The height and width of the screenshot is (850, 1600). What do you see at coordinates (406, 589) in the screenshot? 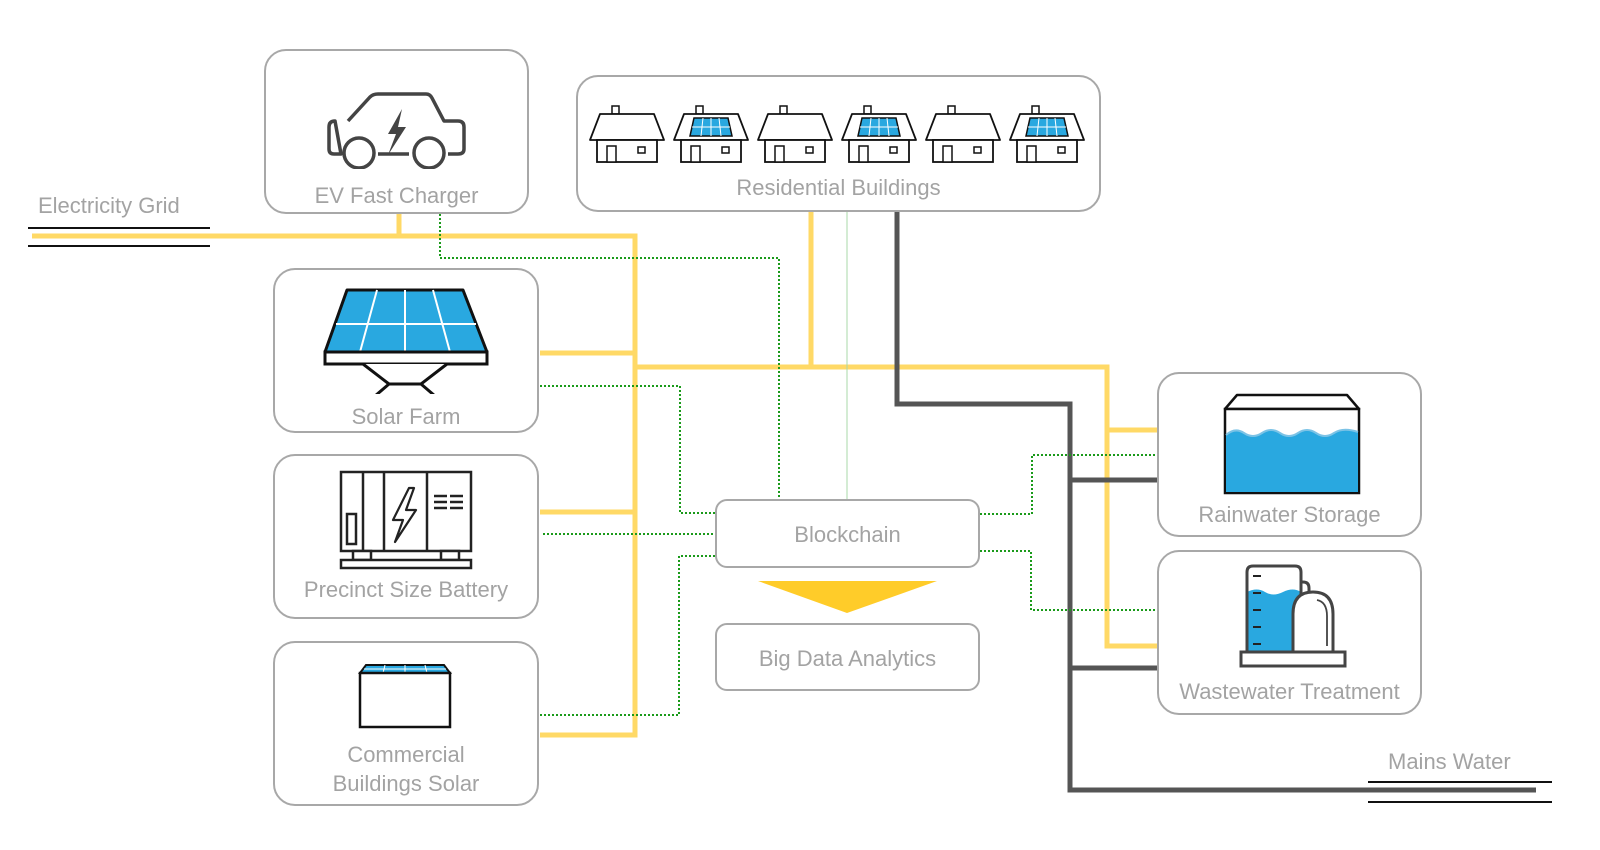
I see `precinct-battery-label: Precinct Size Battery` at bounding box center [406, 589].